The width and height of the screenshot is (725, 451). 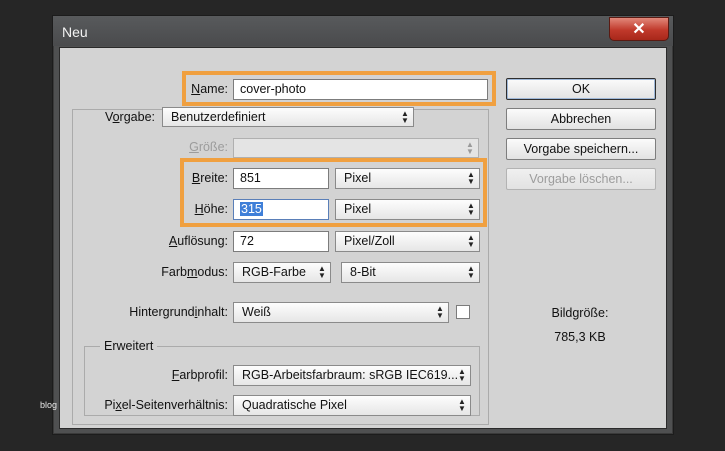 I want to click on pixel-aspect-ratio-label: Pixel-Seitenverhältnis:, so click(x=166, y=405).